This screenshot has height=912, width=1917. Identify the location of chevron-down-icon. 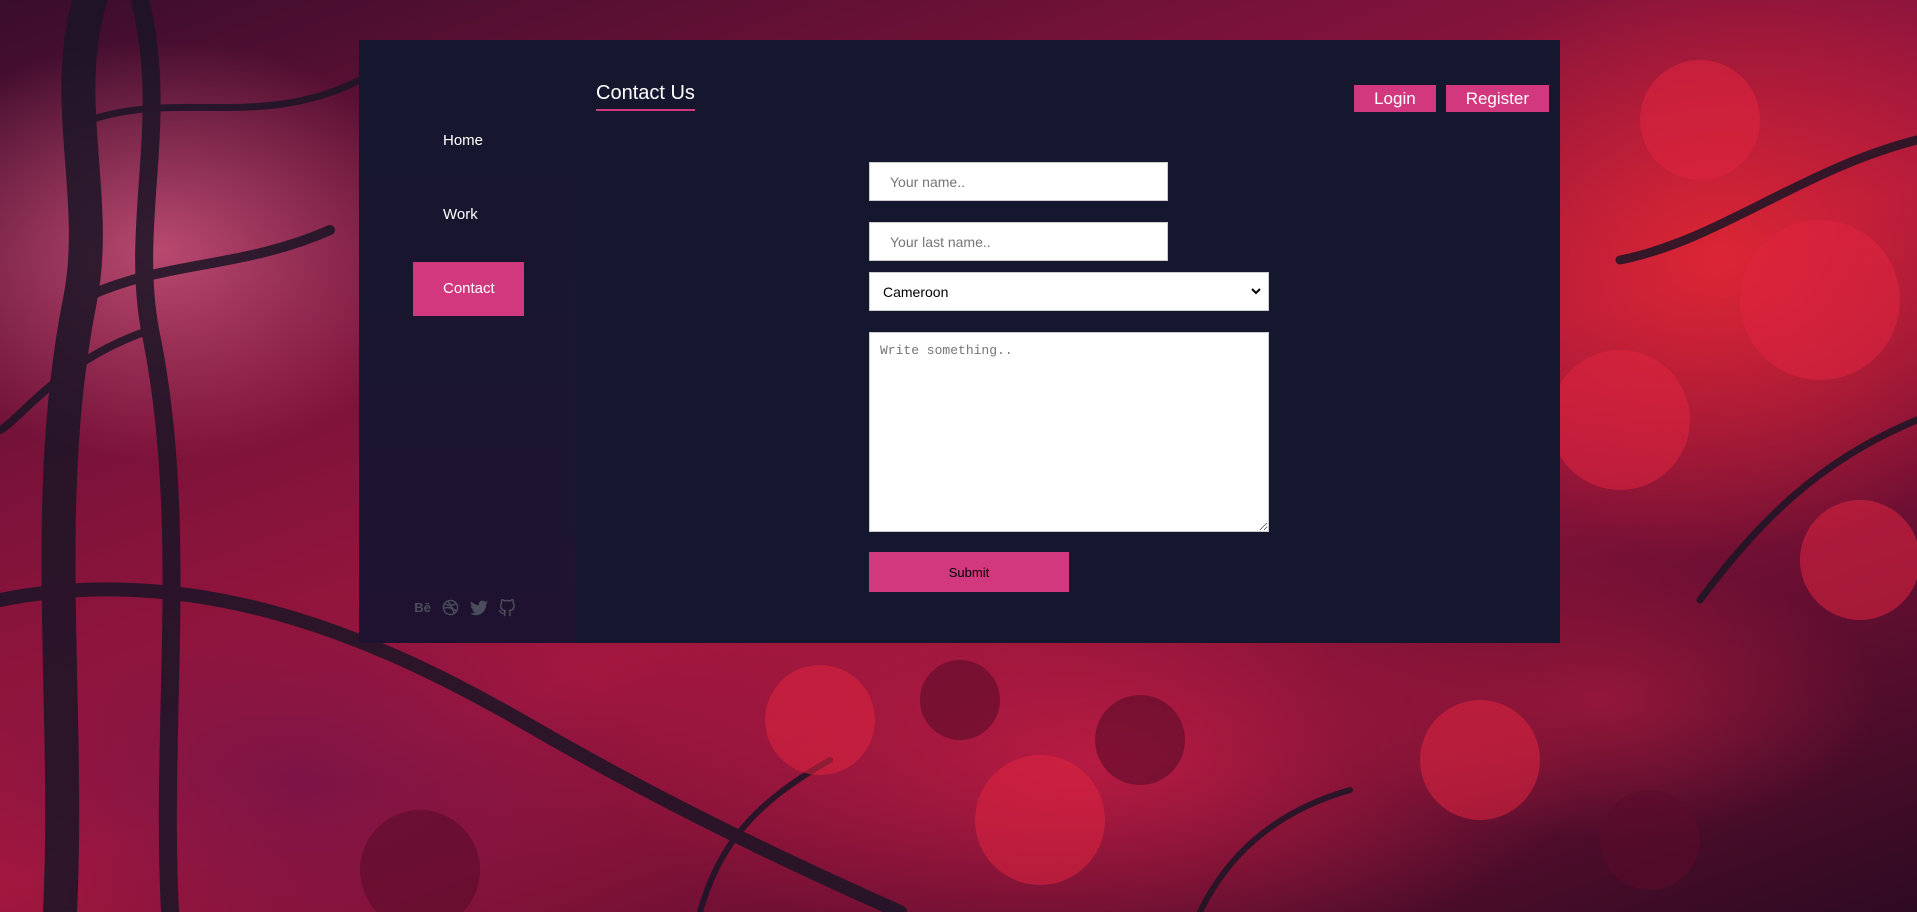
(1256, 292).